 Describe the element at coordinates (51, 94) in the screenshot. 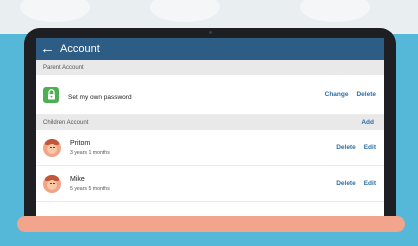

I see `lock-icon` at that location.